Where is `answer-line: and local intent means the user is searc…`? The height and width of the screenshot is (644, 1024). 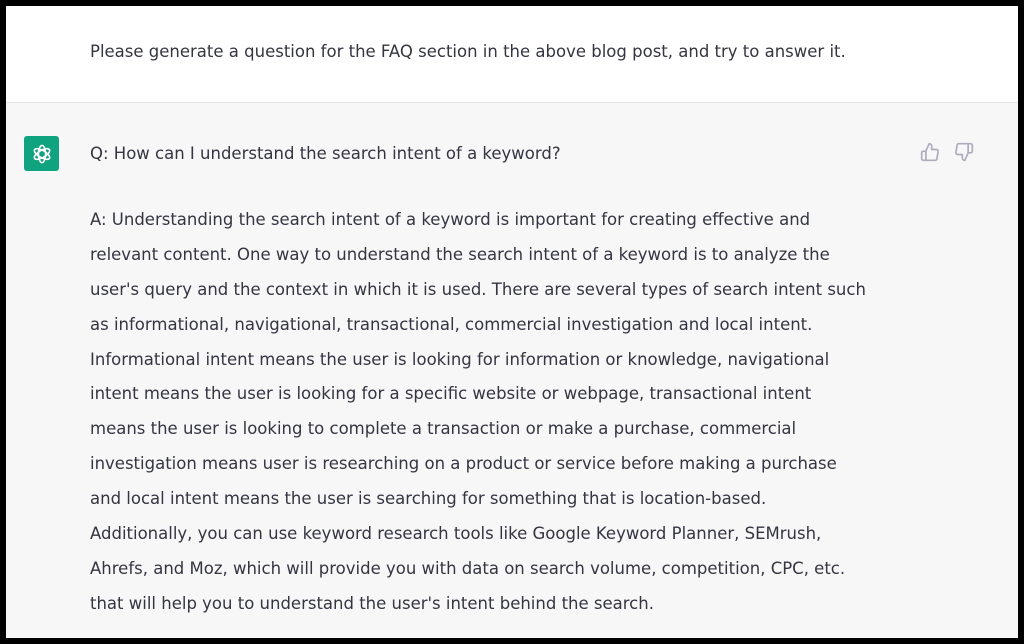 answer-line: and local intent means the user is searc… is located at coordinates (428, 499).